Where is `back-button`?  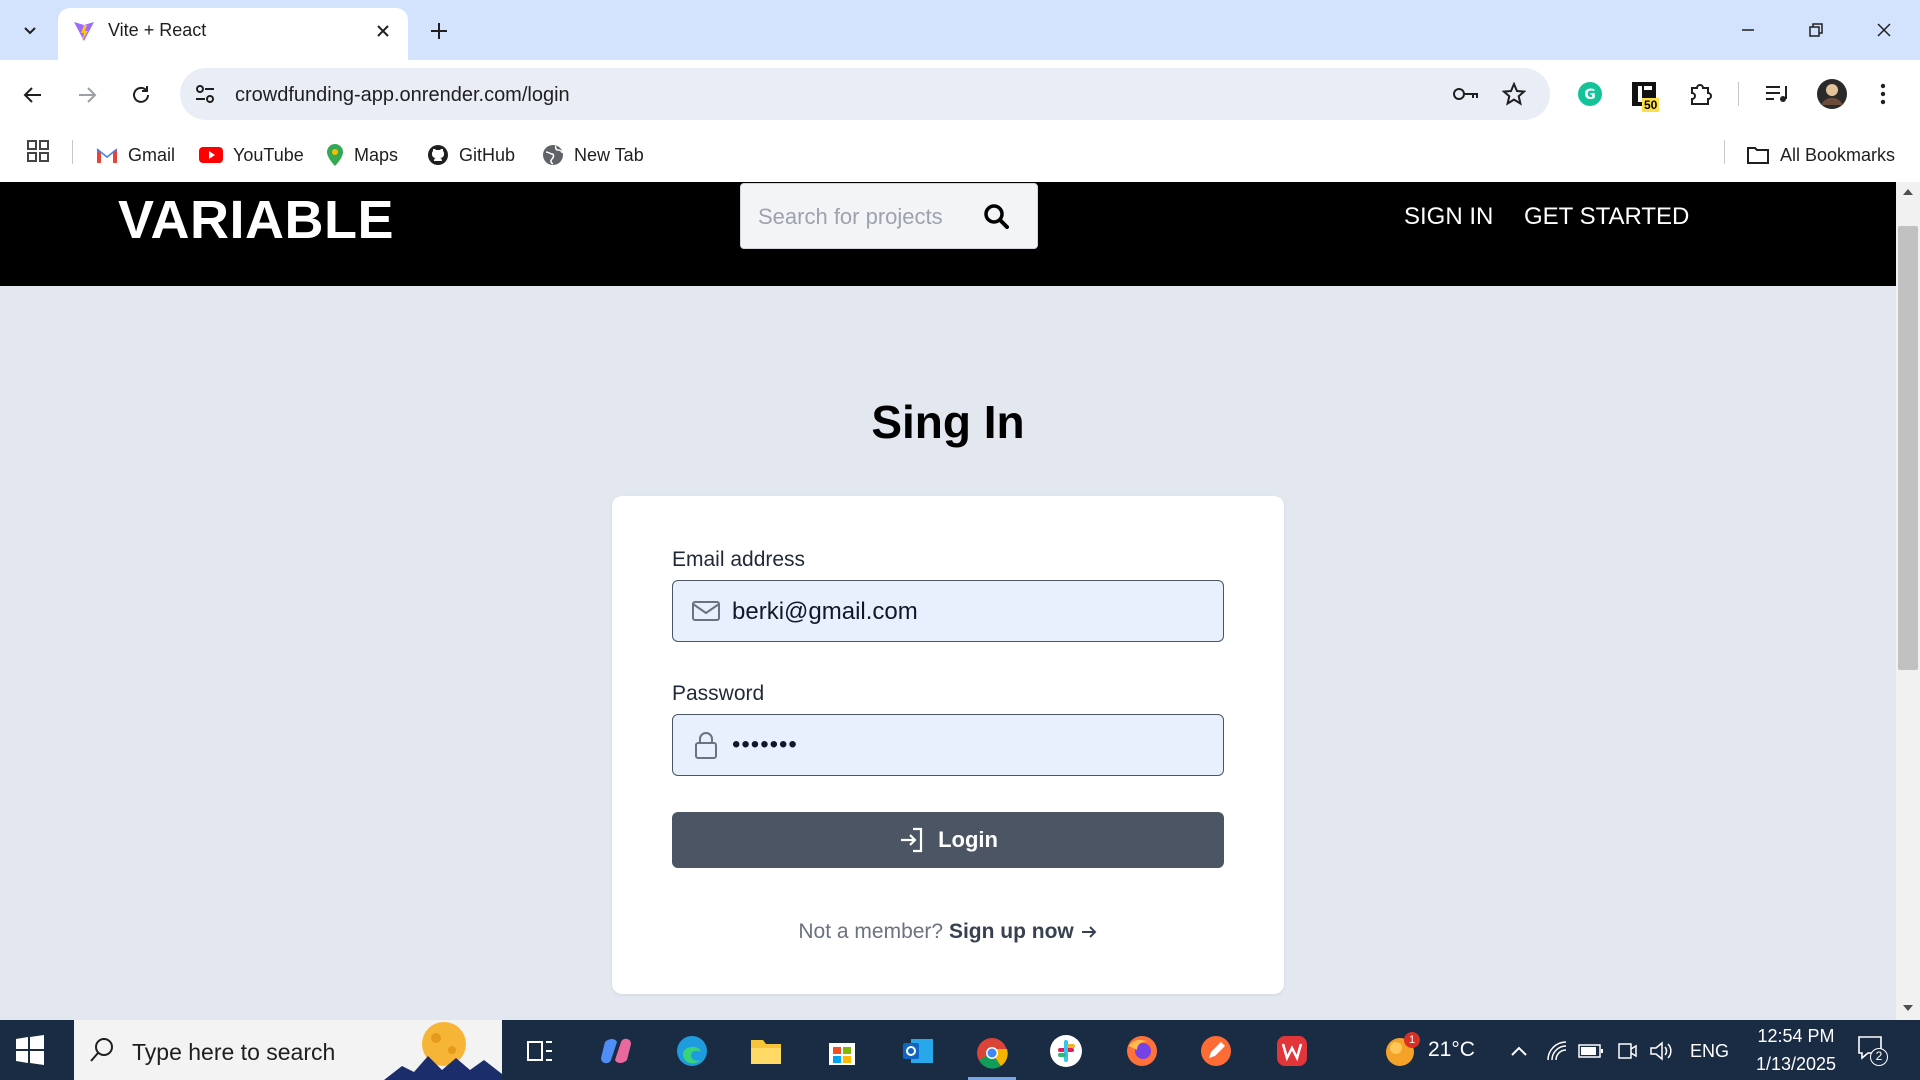
back-button is located at coordinates (33, 95).